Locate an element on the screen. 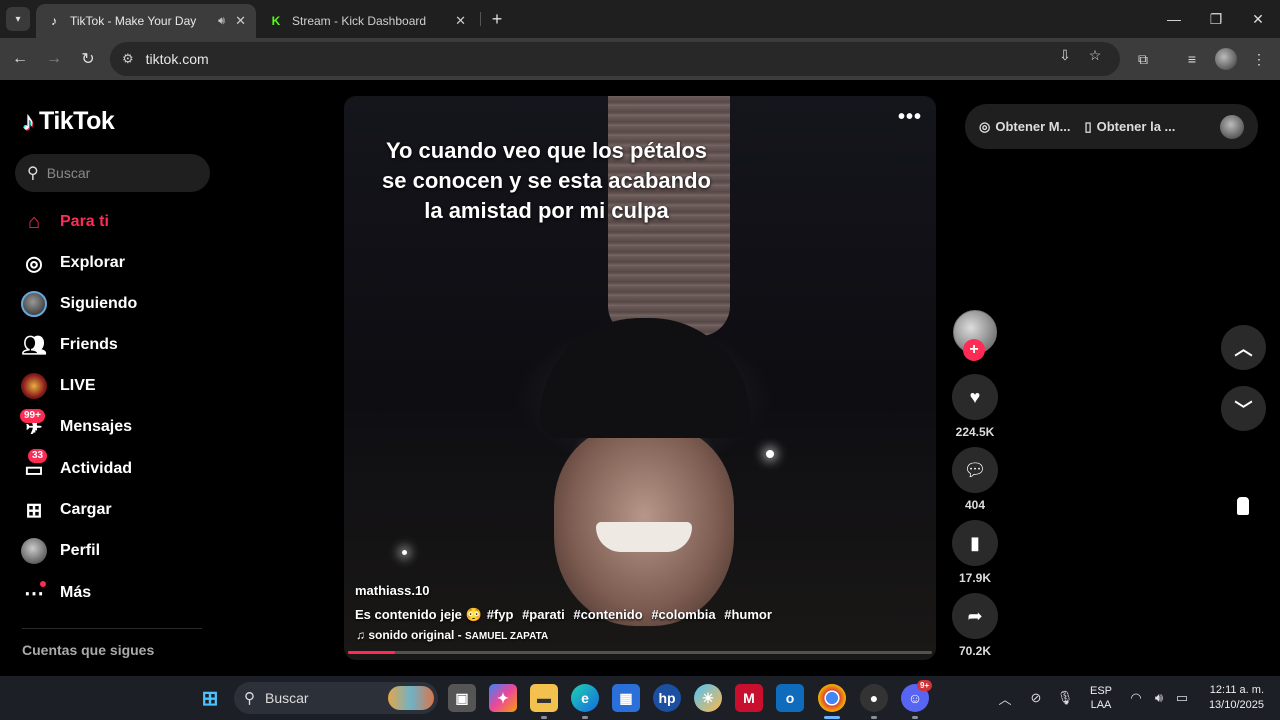 The width and height of the screenshot is (1280, 720). hashtag-link: #humor is located at coordinates (748, 614).